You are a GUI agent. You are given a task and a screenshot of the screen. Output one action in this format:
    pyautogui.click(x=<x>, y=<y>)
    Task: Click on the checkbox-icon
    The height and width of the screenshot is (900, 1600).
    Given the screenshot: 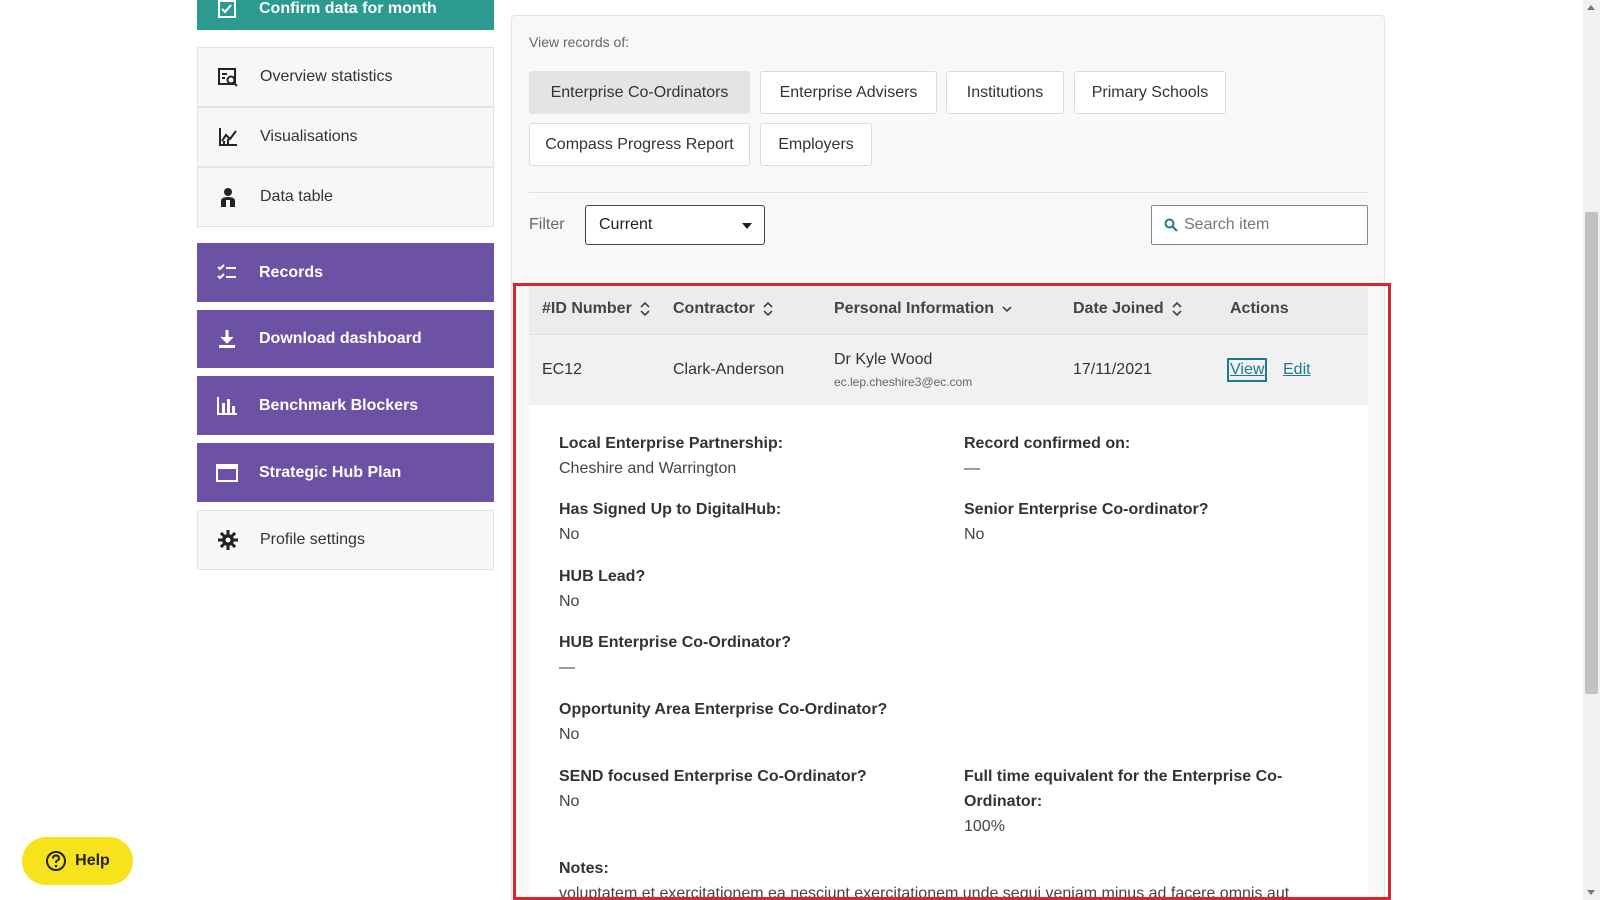 What is the action you would take?
    pyautogui.click(x=227, y=10)
    